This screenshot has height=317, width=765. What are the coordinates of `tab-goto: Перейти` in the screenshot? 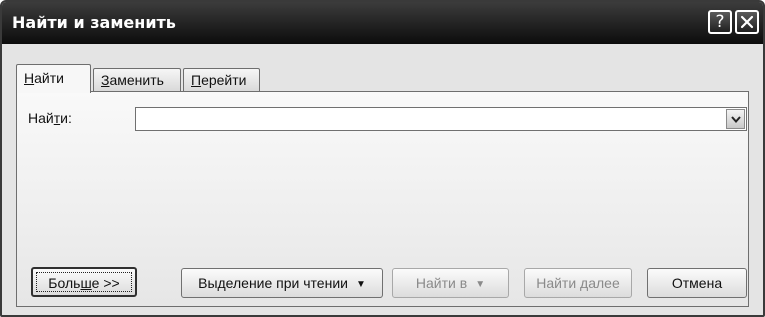 It's located at (221, 80).